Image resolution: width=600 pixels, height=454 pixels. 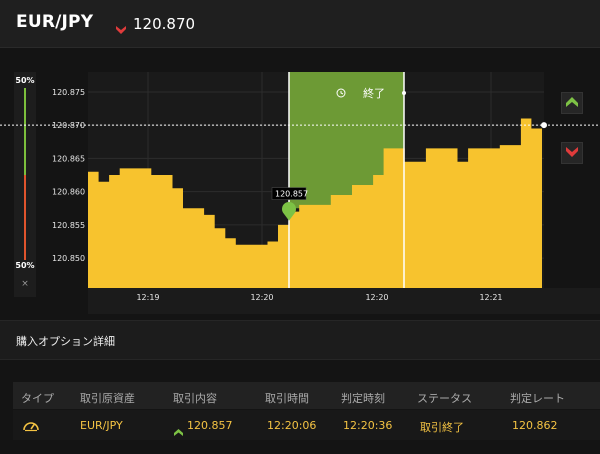 What do you see at coordinates (404, 93) in the screenshot?
I see `window-top-dot` at bounding box center [404, 93].